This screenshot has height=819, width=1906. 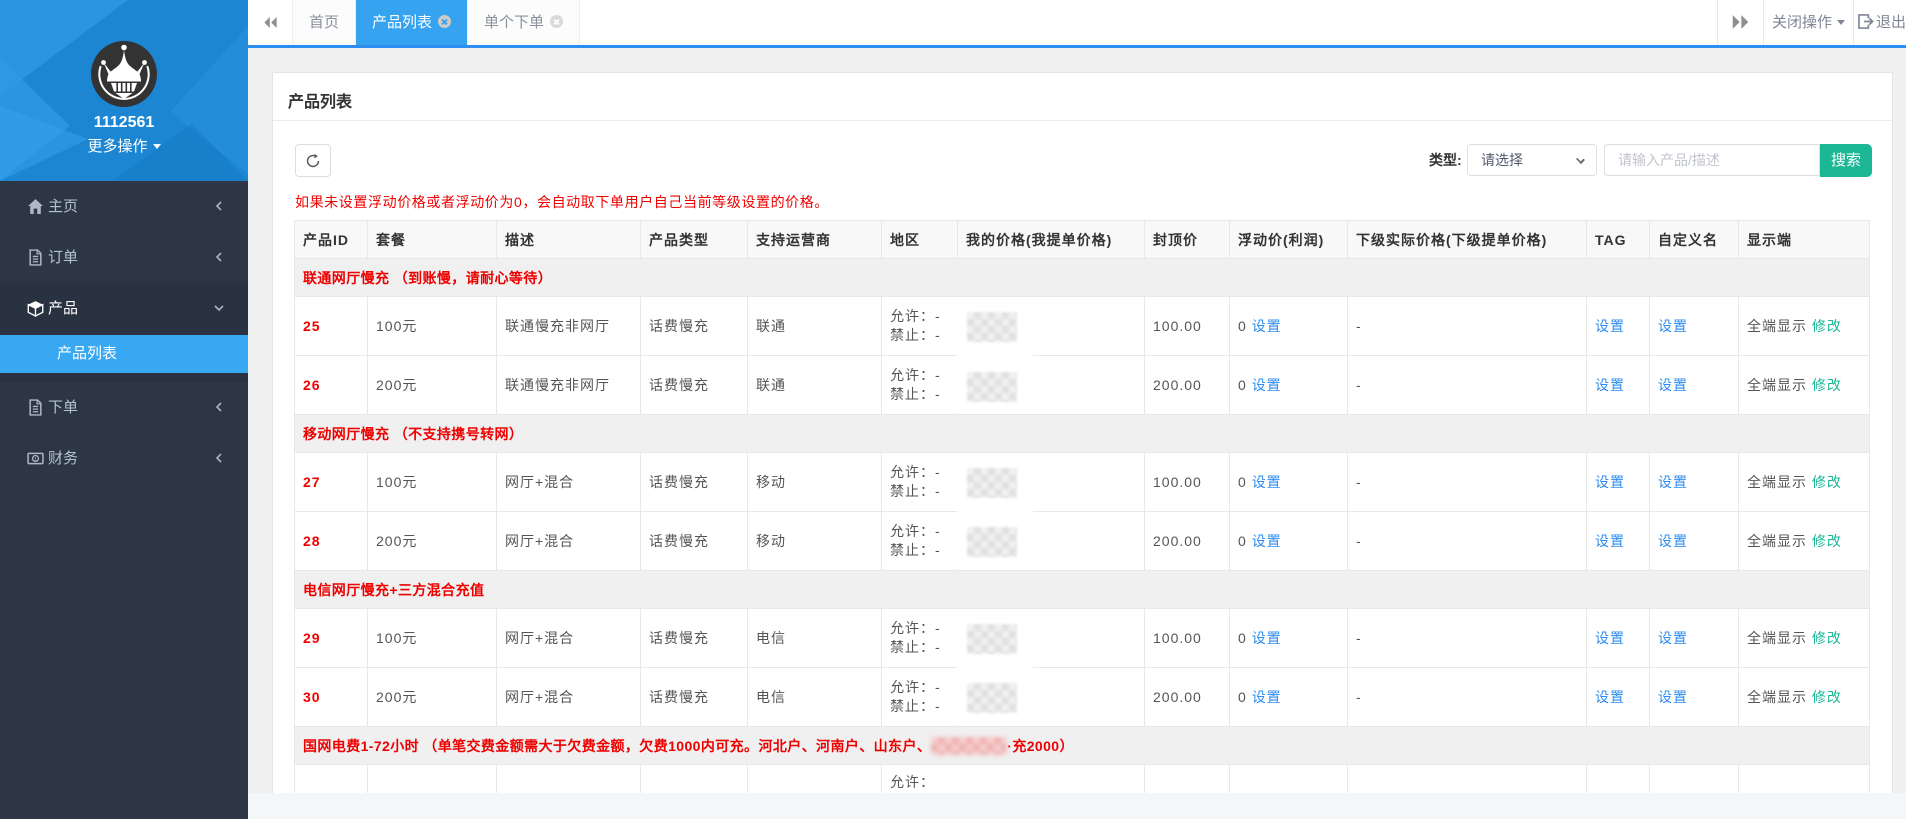 I want to click on svg-text: 1, so click(x=35, y=460).